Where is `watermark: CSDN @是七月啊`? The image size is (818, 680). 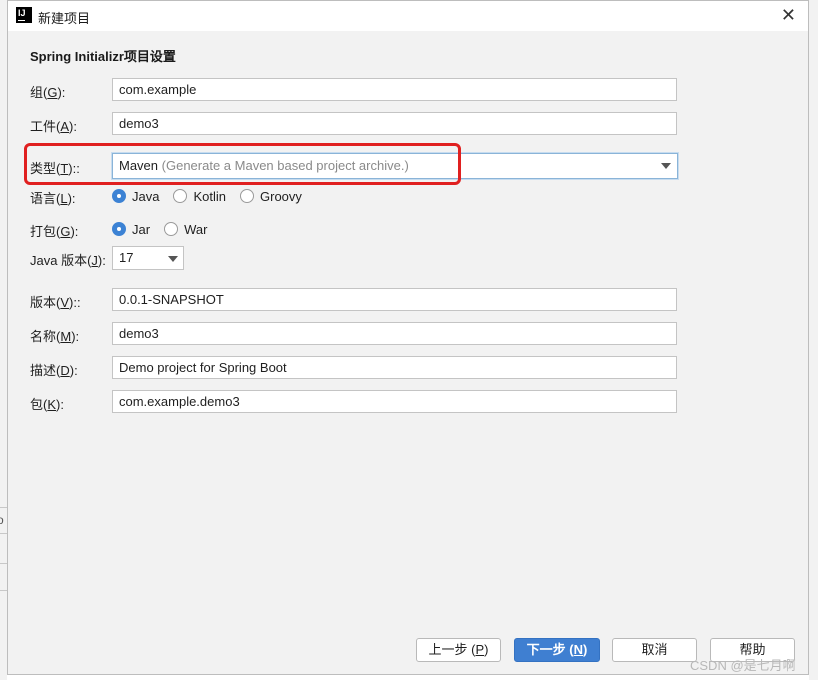 watermark: CSDN @是七月啊 is located at coordinates (743, 665).